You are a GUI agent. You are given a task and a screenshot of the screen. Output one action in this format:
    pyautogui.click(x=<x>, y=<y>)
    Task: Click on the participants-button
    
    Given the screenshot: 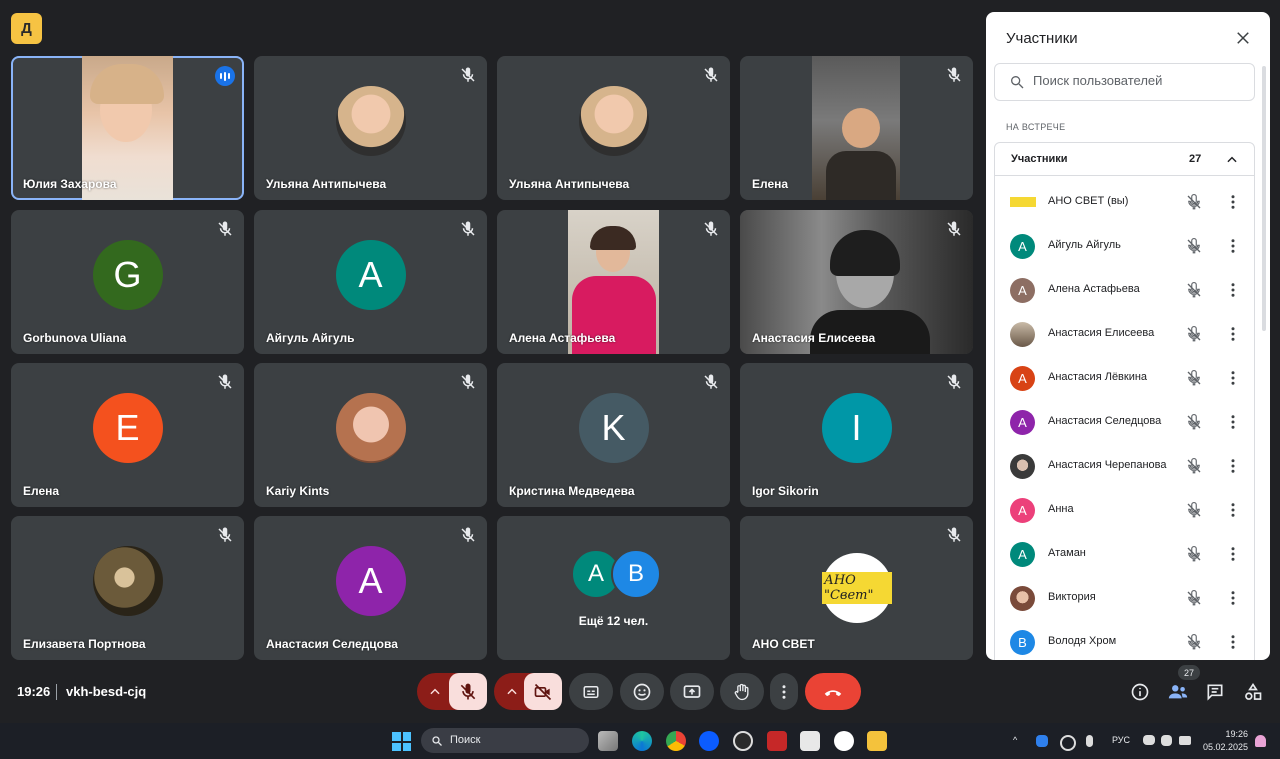 What is the action you would take?
    pyautogui.click(x=1178, y=692)
    